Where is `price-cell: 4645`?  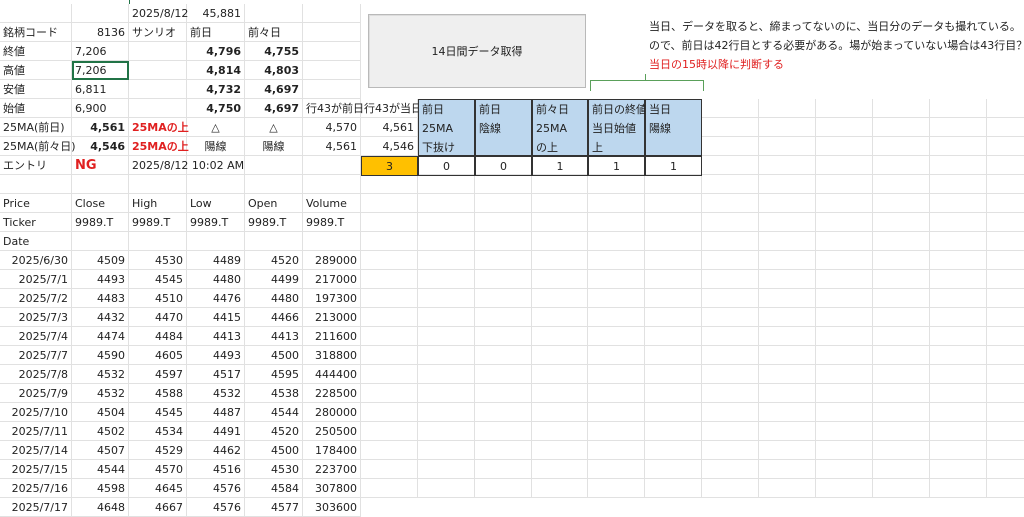
price-cell: 4645 is located at coordinates (158, 488).